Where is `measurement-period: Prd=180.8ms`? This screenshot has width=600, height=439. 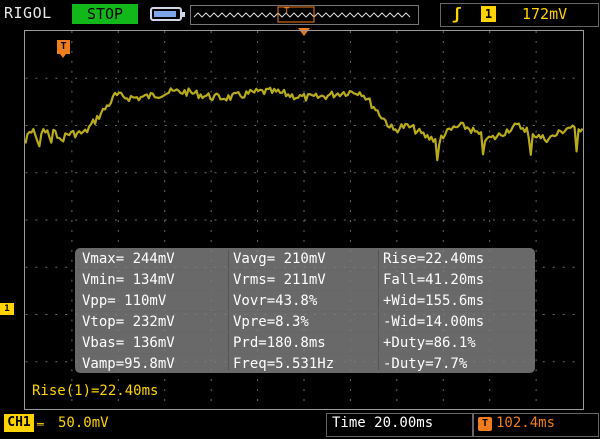 measurement-period: Prd=180.8ms is located at coordinates (279, 343).